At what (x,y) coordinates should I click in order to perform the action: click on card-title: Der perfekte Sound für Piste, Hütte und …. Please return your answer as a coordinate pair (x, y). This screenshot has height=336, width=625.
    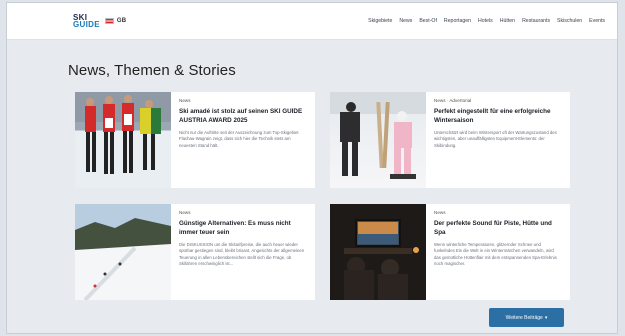
    Looking at the image, I should click on (497, 228).